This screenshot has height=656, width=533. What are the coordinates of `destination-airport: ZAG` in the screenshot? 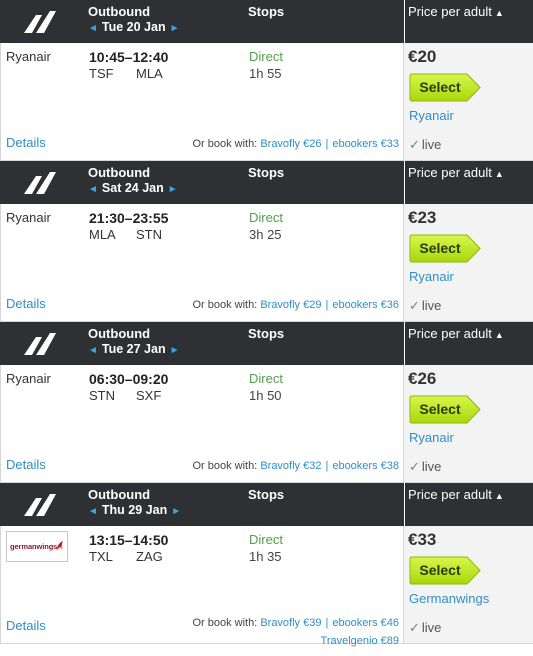 It's located at (149, 556).